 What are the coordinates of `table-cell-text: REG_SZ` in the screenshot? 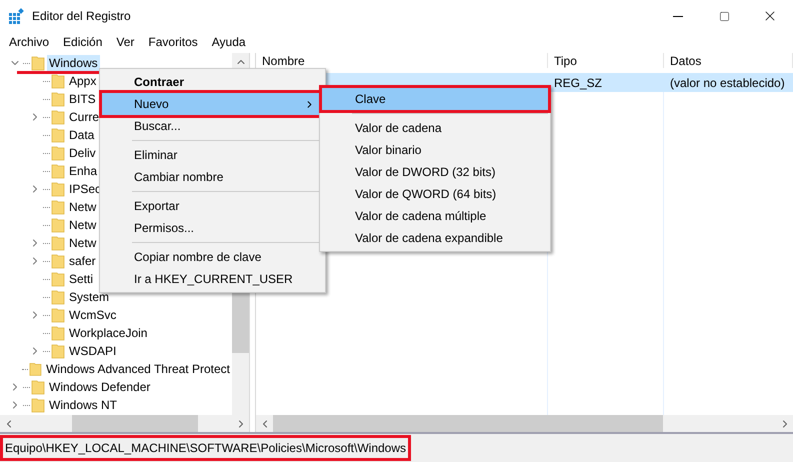 It's located at (578, 83).